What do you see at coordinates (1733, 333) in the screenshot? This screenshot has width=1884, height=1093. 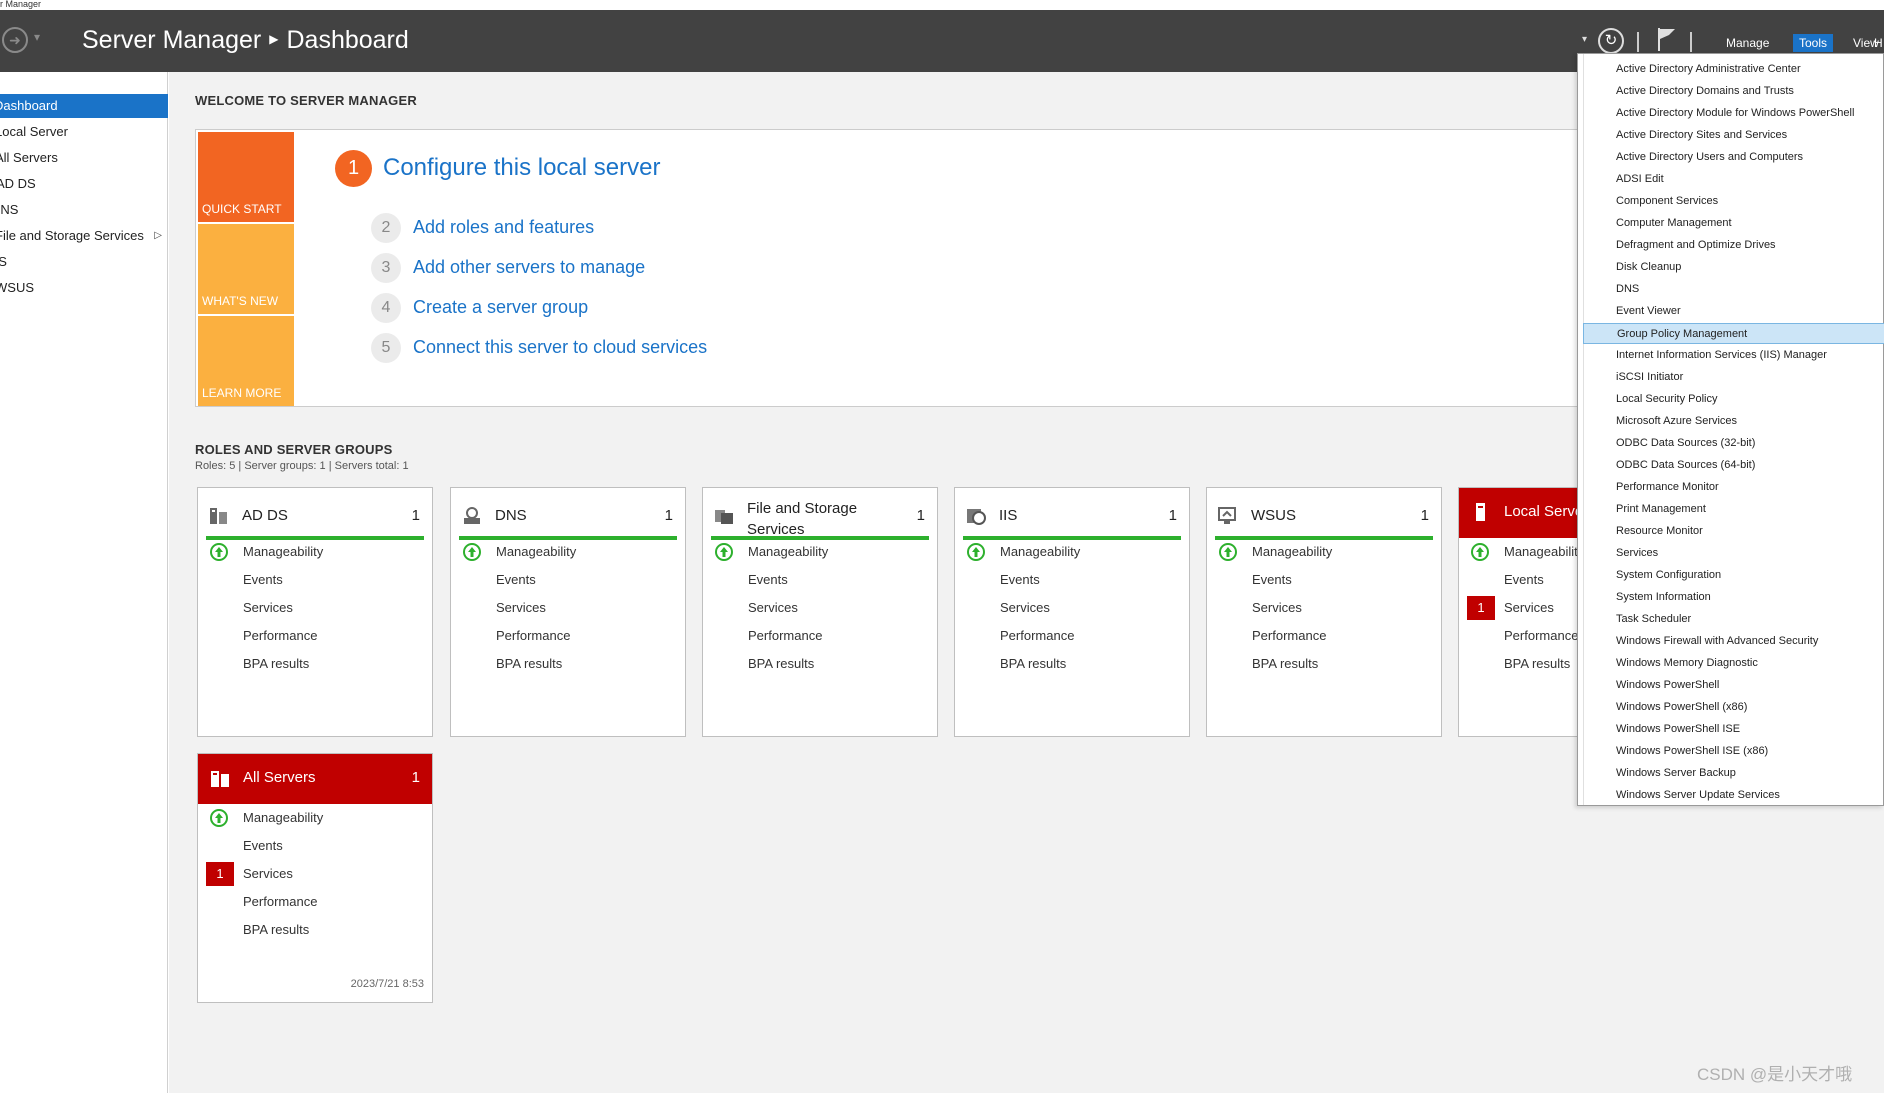 I see `tools-menu-item: Group Policy Management` at bounding box center [1733, 333].